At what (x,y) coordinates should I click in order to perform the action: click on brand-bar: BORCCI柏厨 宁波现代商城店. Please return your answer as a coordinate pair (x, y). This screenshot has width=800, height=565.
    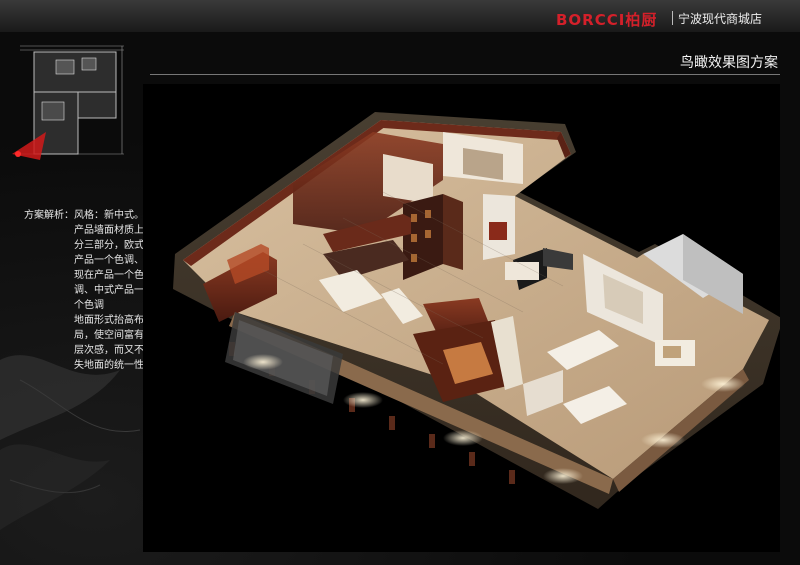
    Looking at the image, I should click on (400, 16).